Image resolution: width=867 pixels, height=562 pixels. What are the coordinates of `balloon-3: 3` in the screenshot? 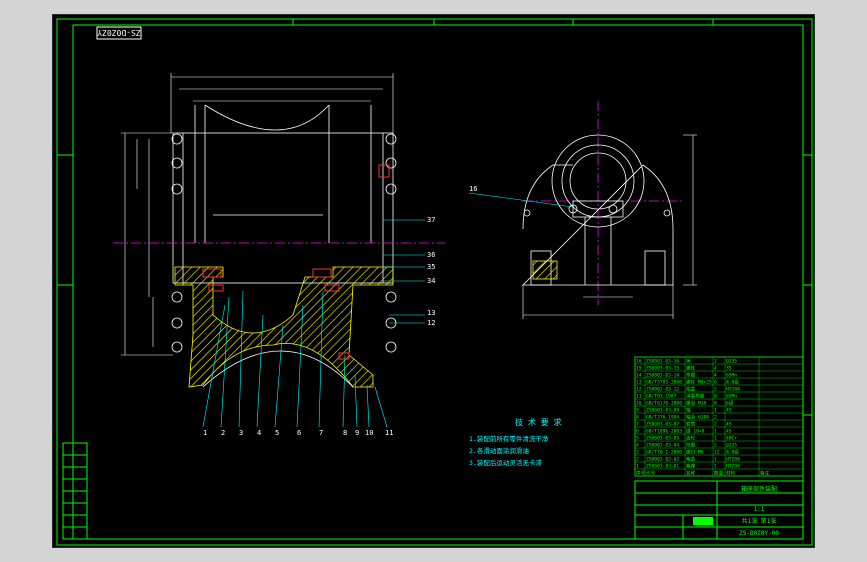 It's located at (241, 433).